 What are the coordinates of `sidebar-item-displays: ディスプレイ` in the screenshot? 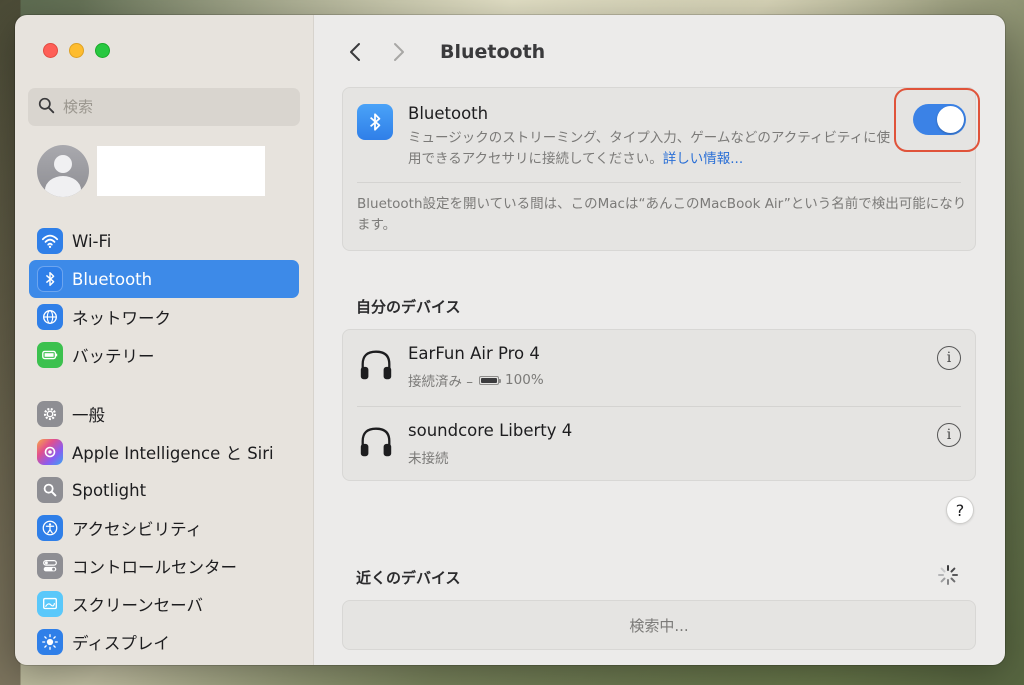 It's located at (164, 642).